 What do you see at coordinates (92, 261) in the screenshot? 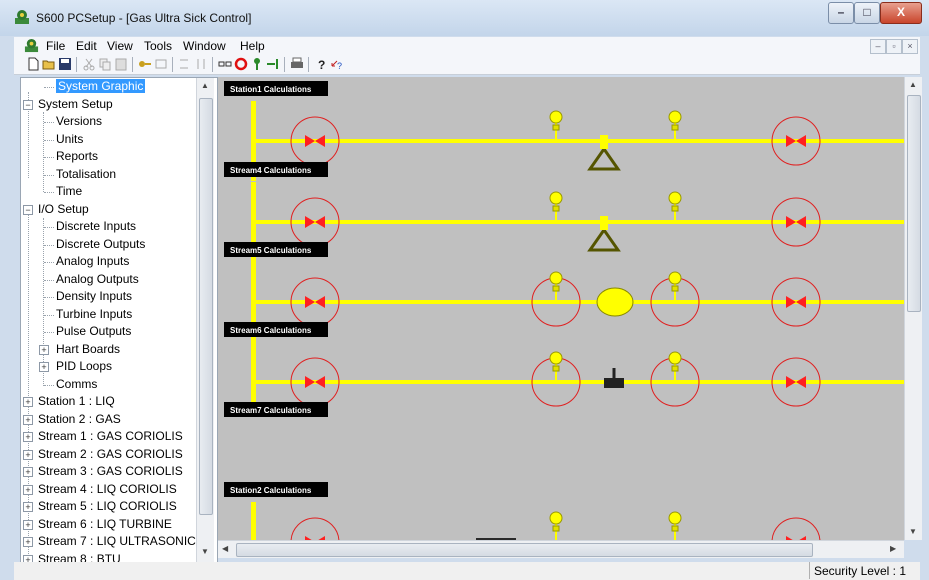
I see `tree-item: Analog Inputs` at bounding box center [92, 261].